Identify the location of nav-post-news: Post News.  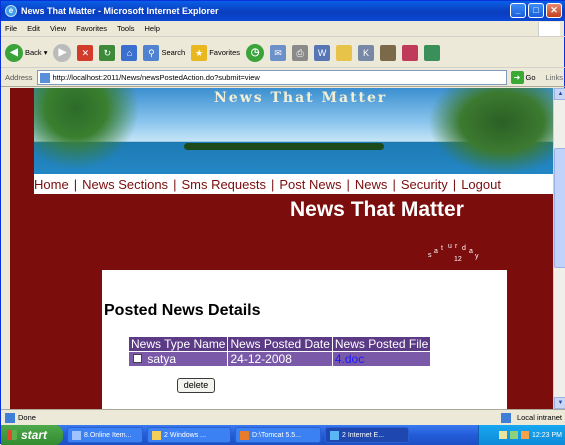
(310, 184).